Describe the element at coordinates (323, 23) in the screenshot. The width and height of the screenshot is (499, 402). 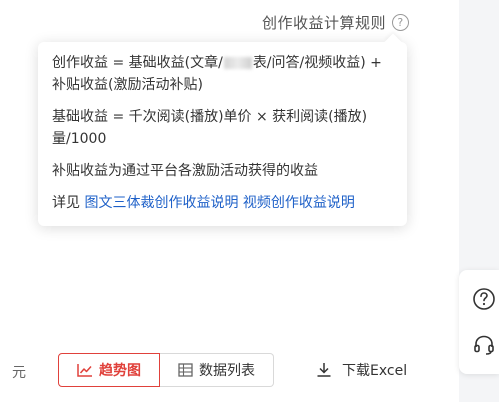
I see `earnings-rules-label: 创作收益计算规则` at that location.